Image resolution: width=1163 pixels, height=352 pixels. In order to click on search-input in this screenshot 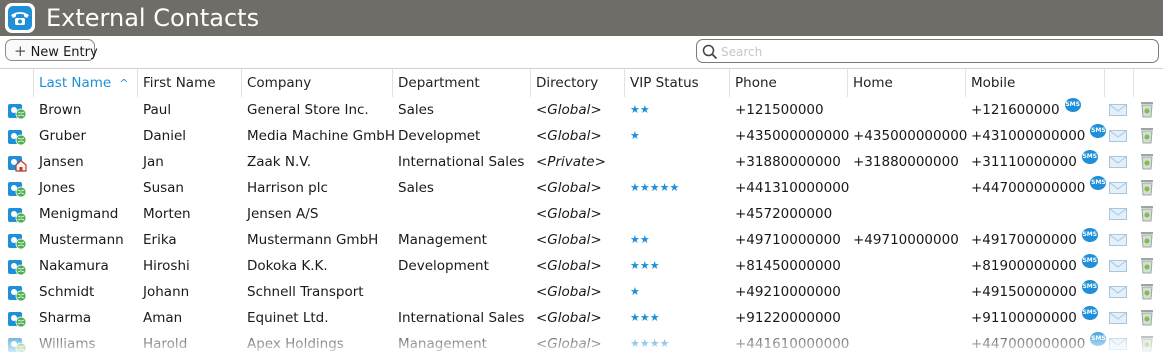, I will do `click(936, 52)`.